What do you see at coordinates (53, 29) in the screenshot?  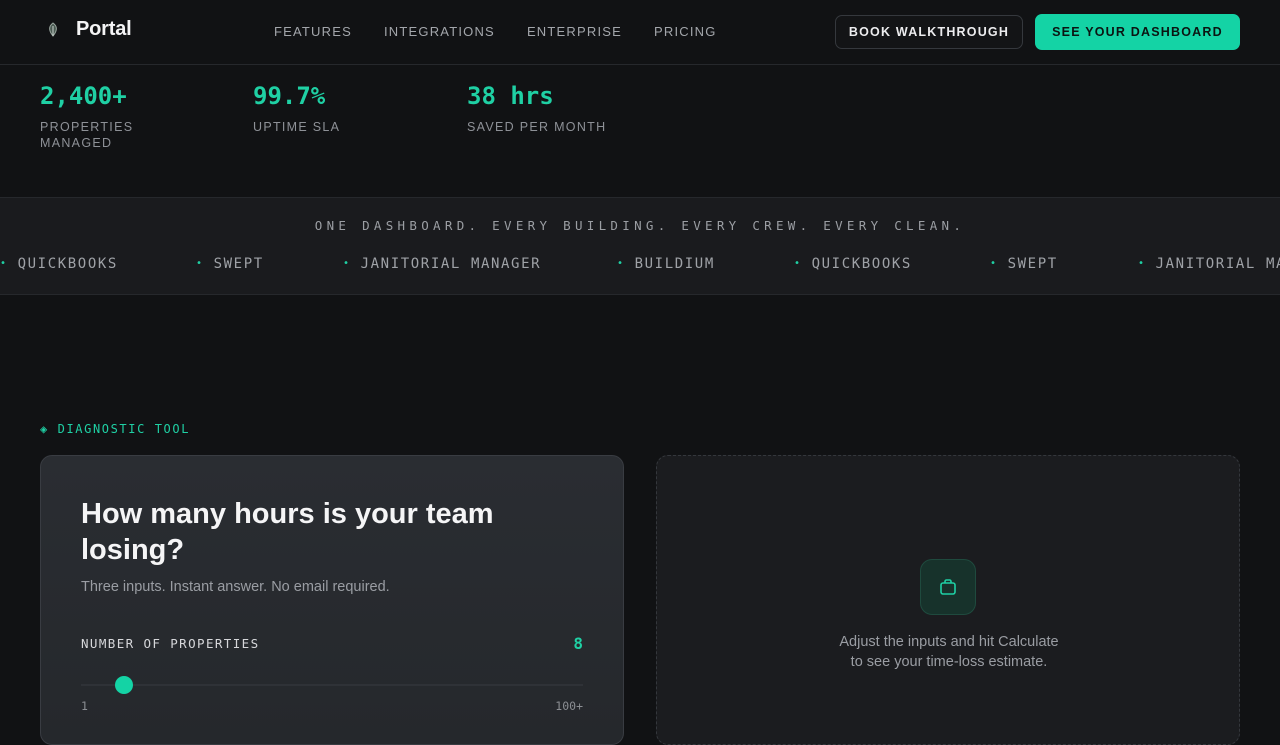 I see `leaf-icon` at bounding box center [53, 29].